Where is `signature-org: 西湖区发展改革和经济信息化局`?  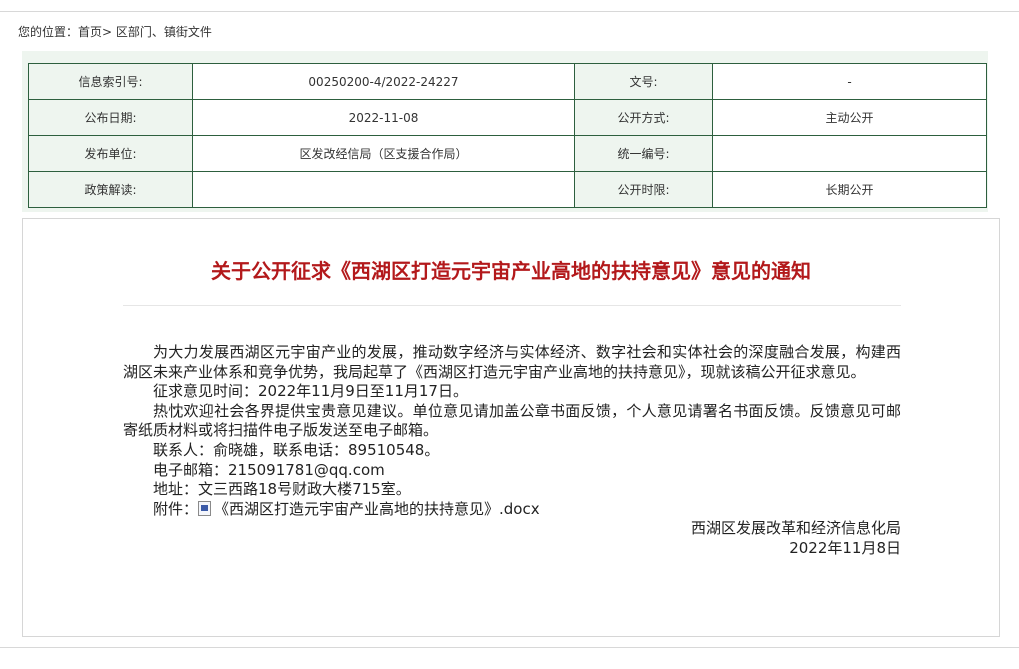
signature-org: 西湖区发展改革和经济信息化局 is located at coordinates (795, 528).